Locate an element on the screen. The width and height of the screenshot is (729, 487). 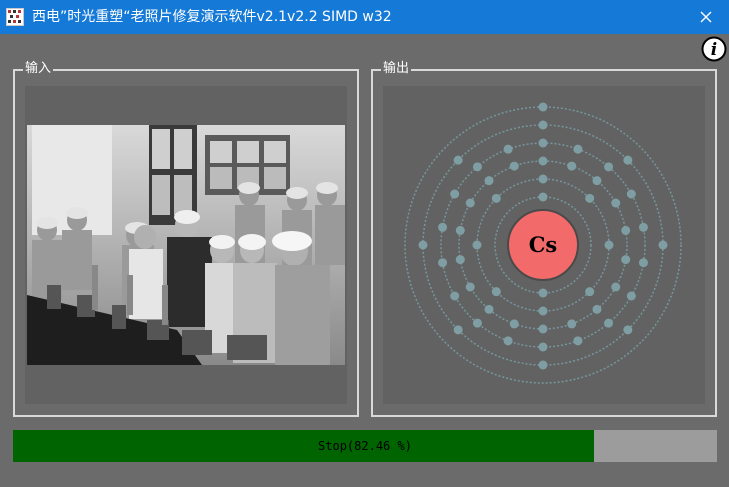
info-glyph: i is located at coordinates (714, 50).